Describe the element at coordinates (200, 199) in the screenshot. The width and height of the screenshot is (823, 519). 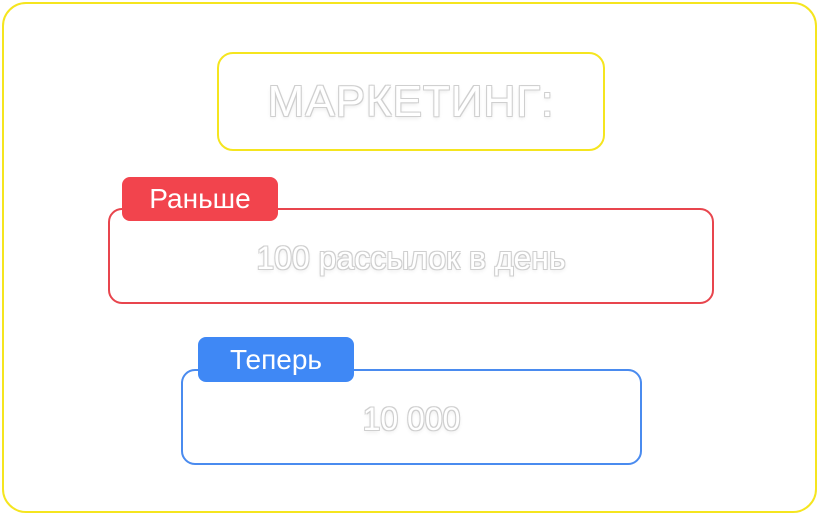
I see `before-tag: Раньше` at that location.